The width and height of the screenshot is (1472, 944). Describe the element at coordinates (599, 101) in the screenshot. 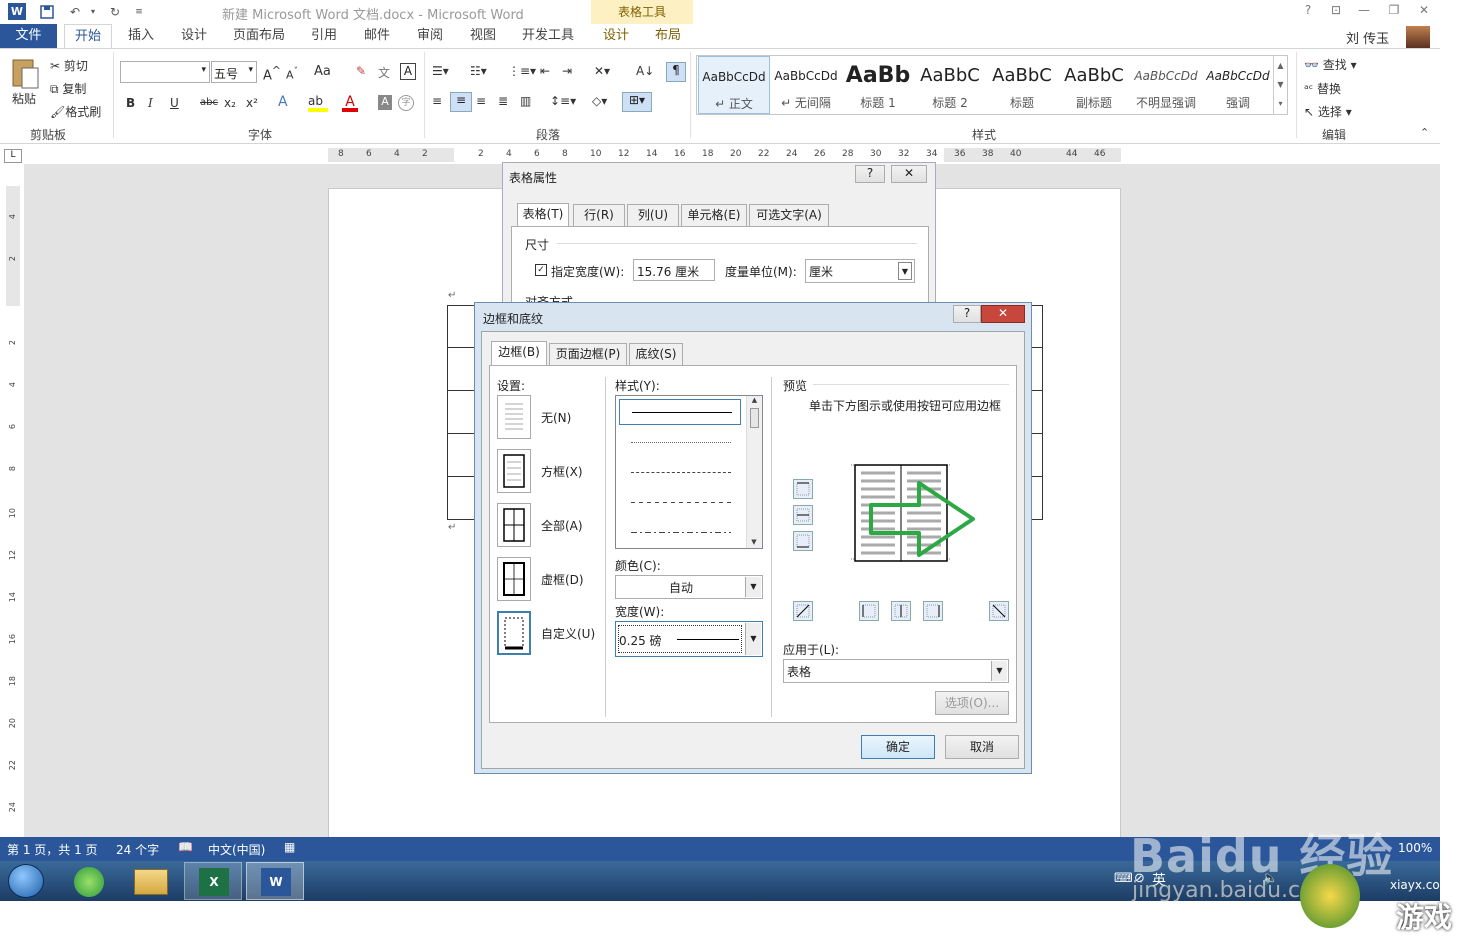

I see `shading-icon: ◇▾` at that location.